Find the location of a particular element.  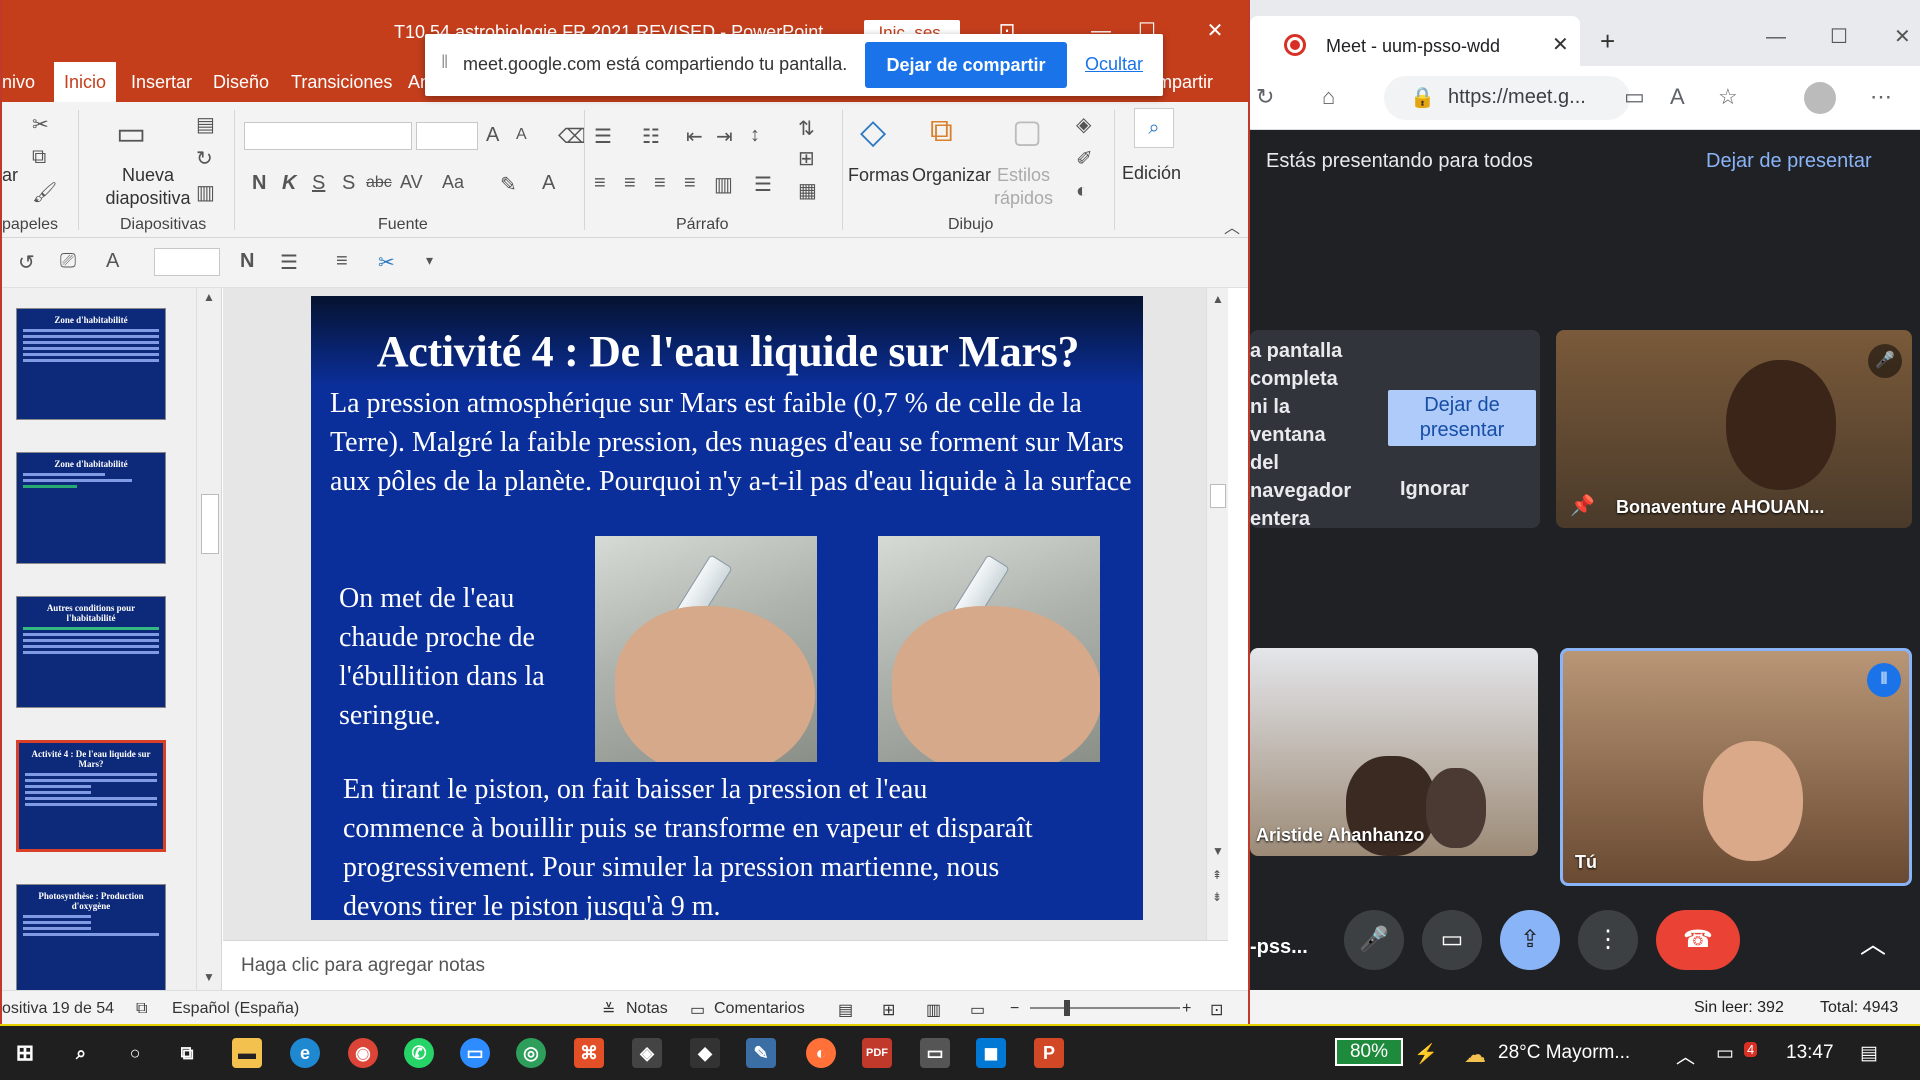

indent-dec-icon: ⇤ is located at coordinates (694, 136).